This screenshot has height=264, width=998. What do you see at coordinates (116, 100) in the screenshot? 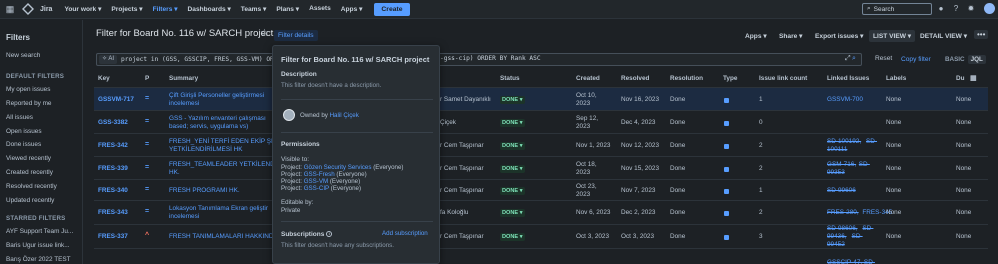
I see `issue-key-link: GSSVM-717` at bounding box center [116, 100].